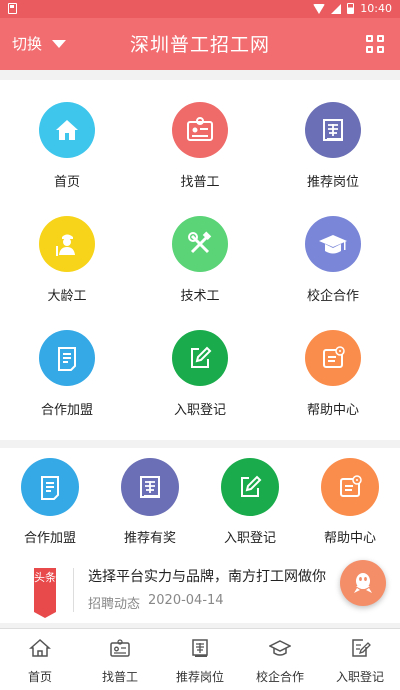  I want to click on news-category: 招聘动态, so click(114, 604).